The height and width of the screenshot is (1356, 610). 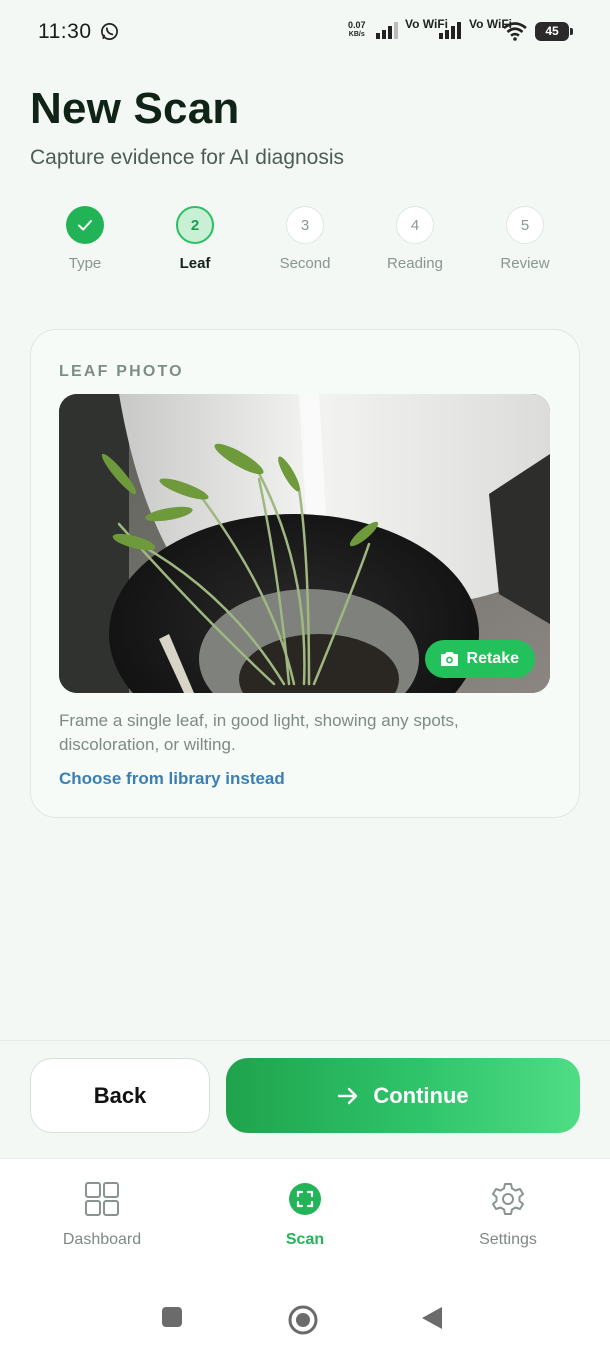 I want to click on system-nav-bar, so click(x=305, y=1312).